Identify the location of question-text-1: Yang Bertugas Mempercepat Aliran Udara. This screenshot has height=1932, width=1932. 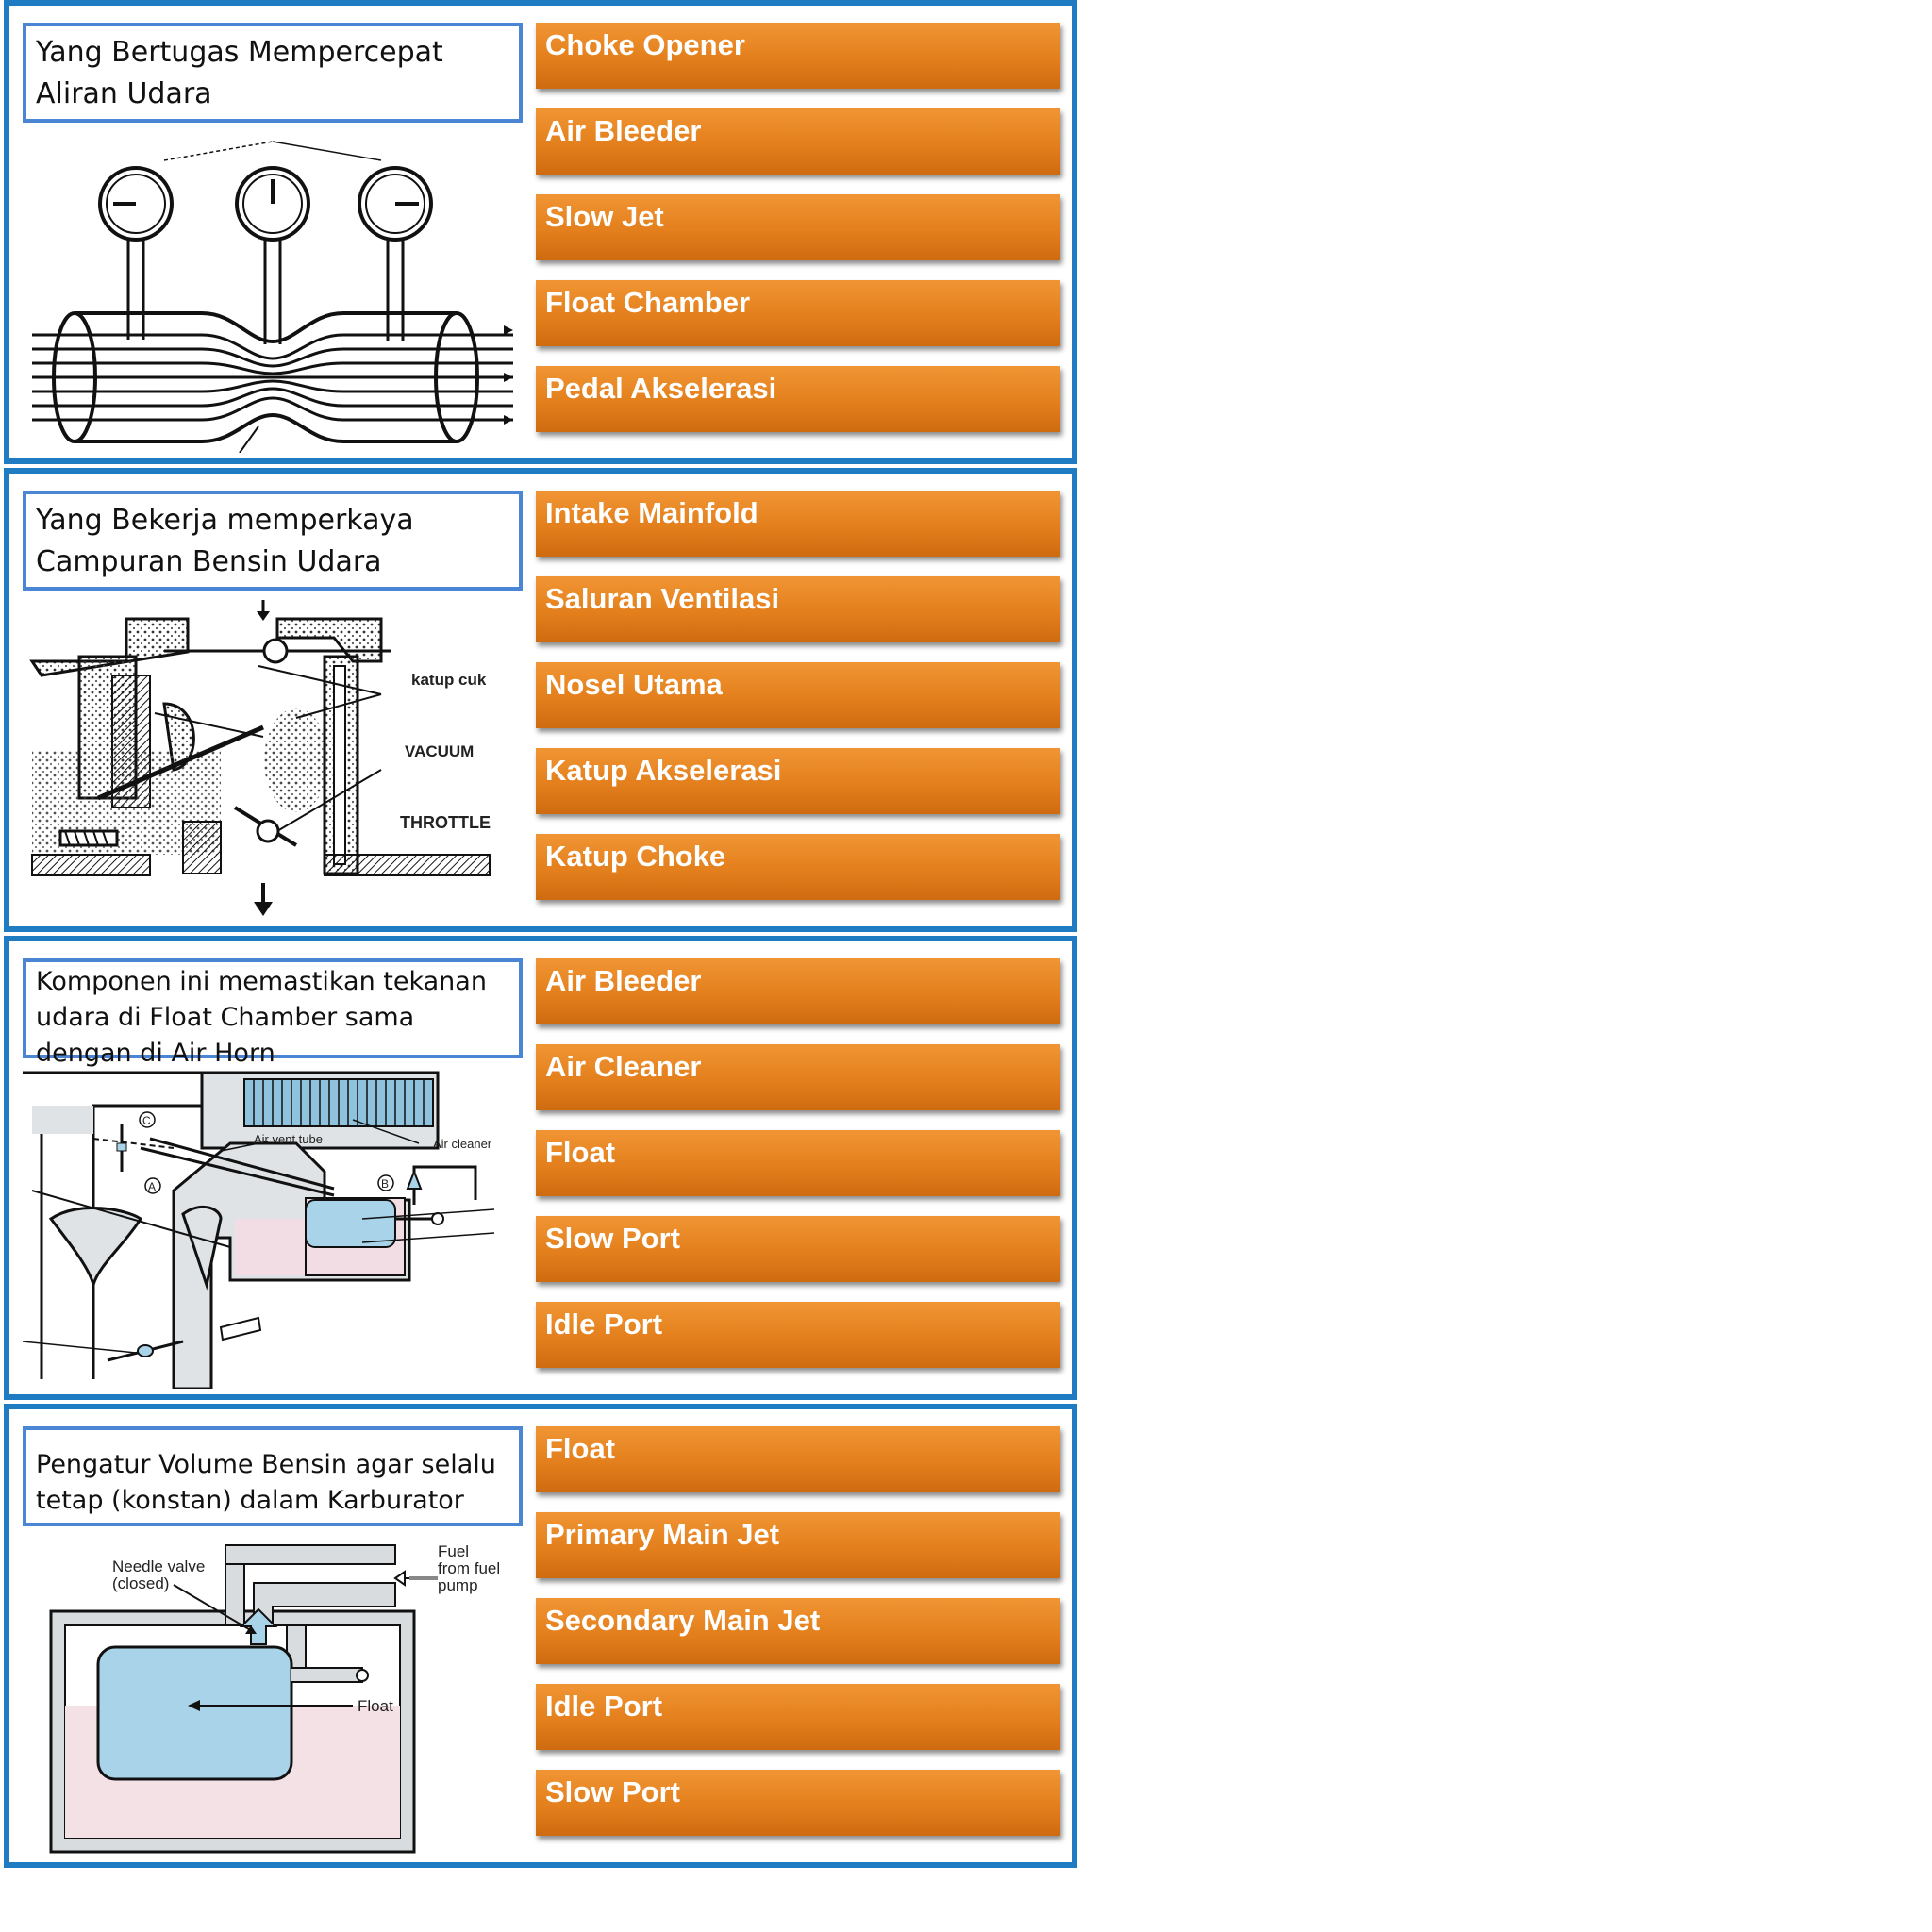
(273, 73).